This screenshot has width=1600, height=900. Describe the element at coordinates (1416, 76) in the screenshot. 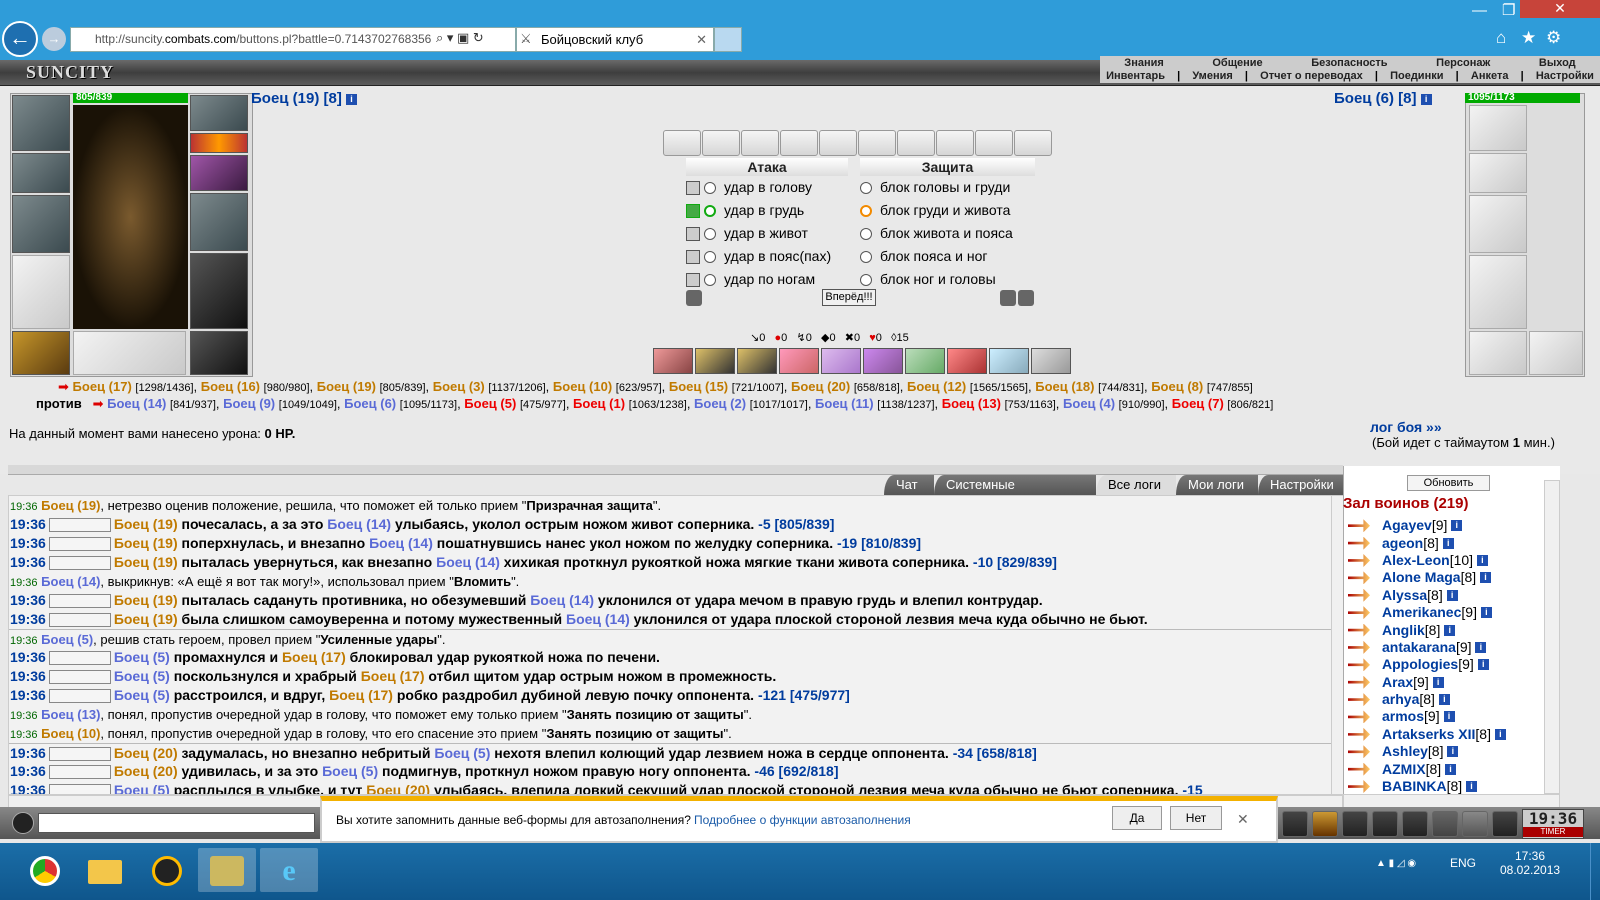

I see `menu-duels: Поединки` at that location.